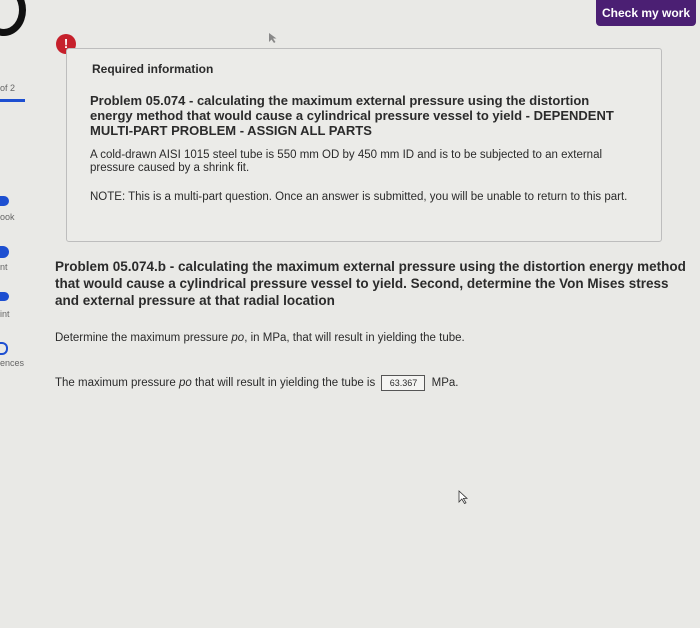  What do you see at coordinates (8, 88) in the screenshot?
I see `page-indicator: of 2` at bounding box center [8, 88].